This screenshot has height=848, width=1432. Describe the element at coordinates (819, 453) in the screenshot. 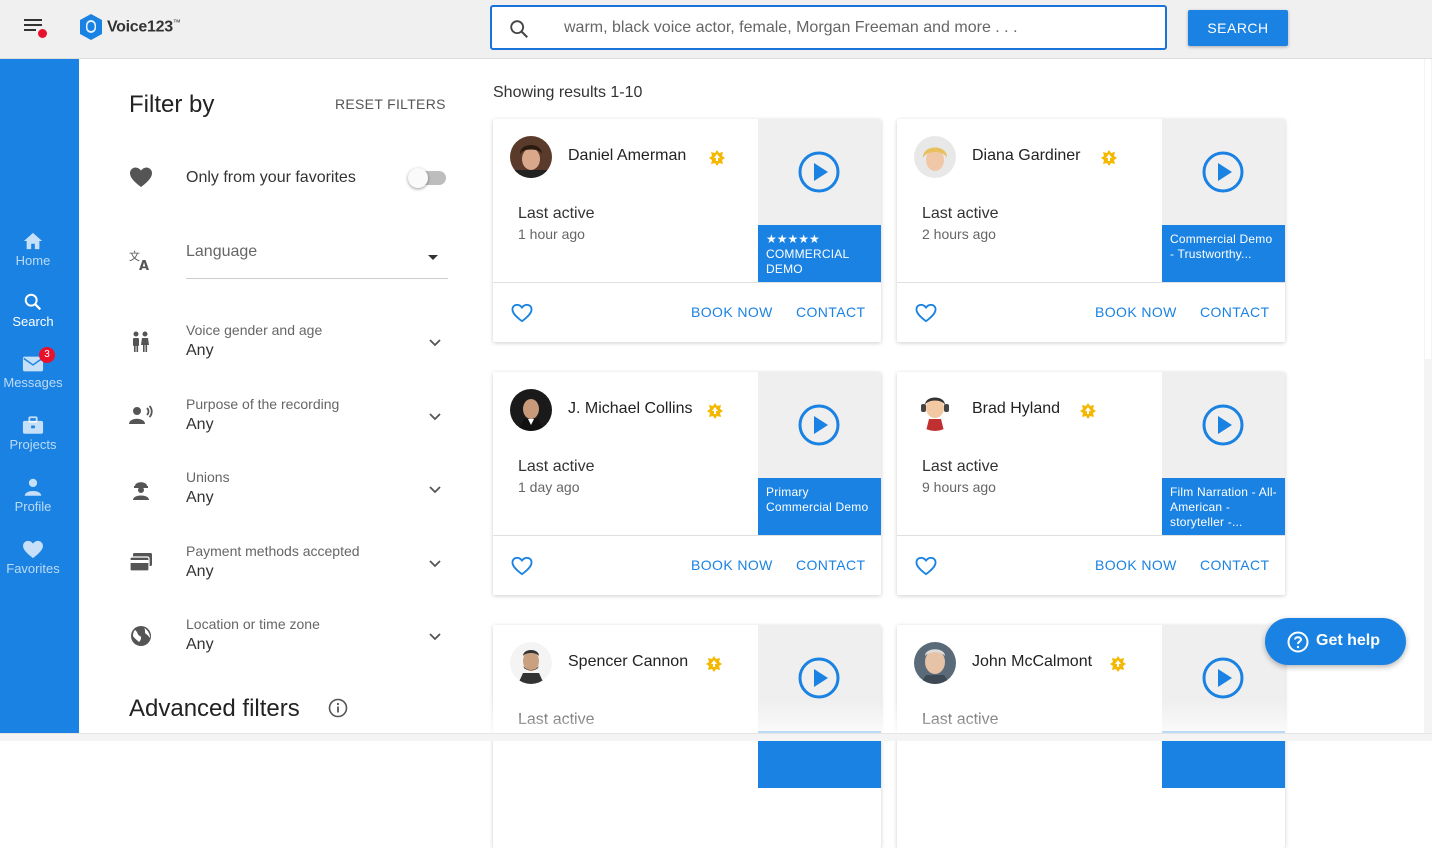

I see `demo-player: Primary Commercial Demo` at that location.